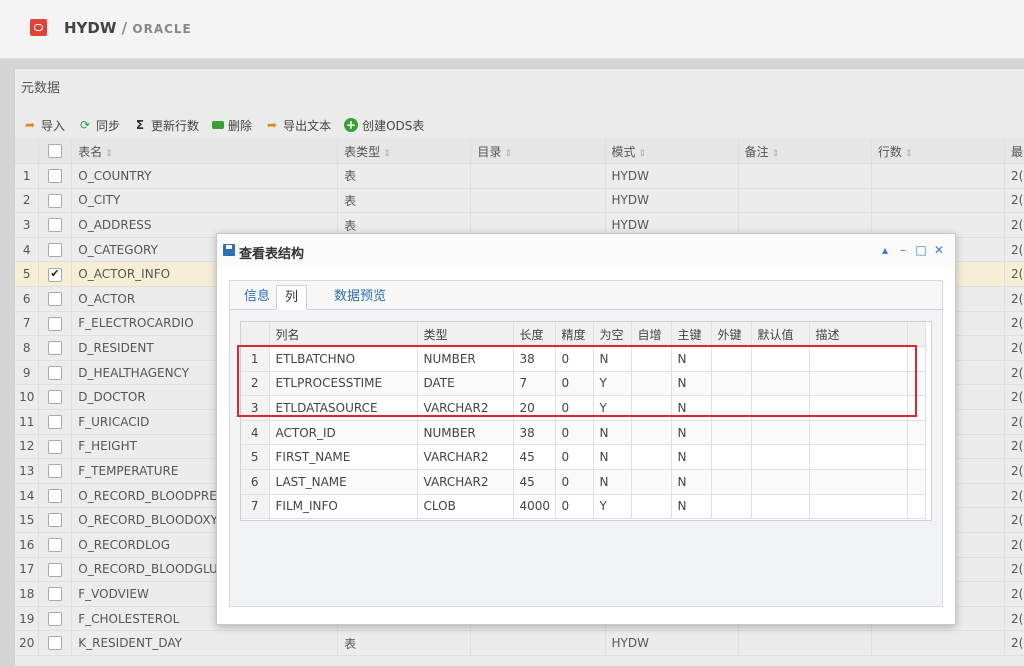  What do you see at coordinates (384, 125) in the screenshot?
I see `toolbar-button-add: + 创建ODS表` at bounding box center [384, 125].